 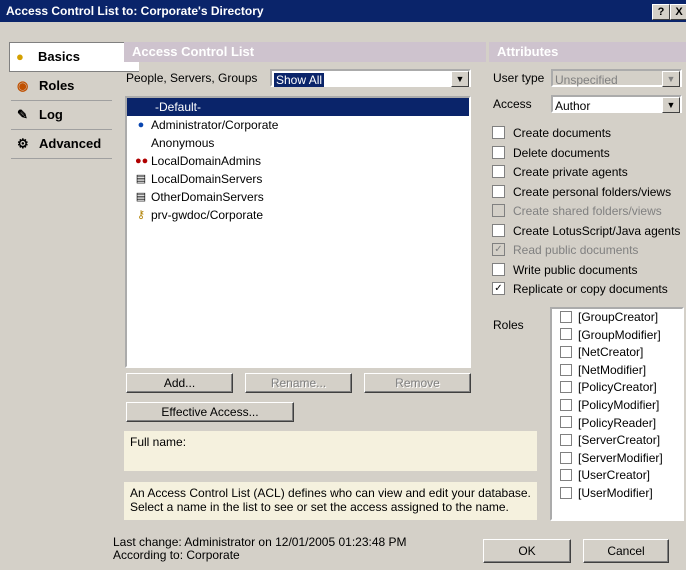 I want to click on roles-icon: ◉, so click(x=23, y=85).